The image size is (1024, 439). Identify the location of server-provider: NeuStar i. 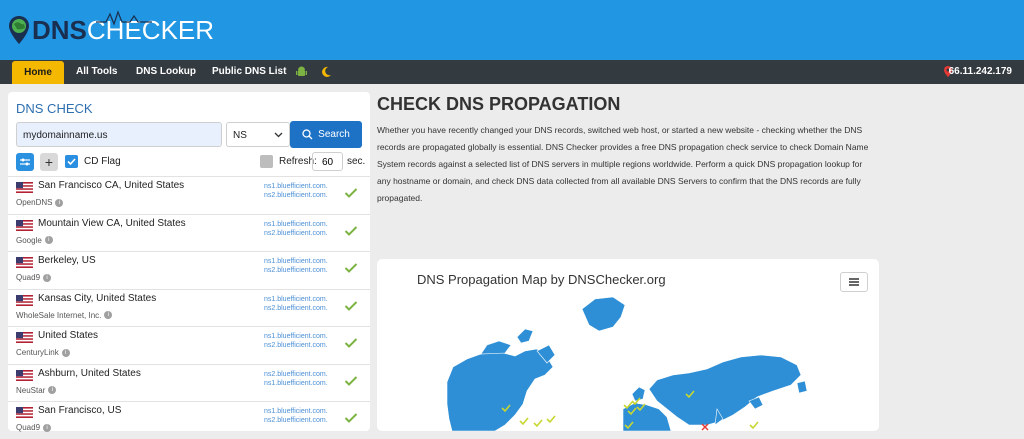
(36, 390).